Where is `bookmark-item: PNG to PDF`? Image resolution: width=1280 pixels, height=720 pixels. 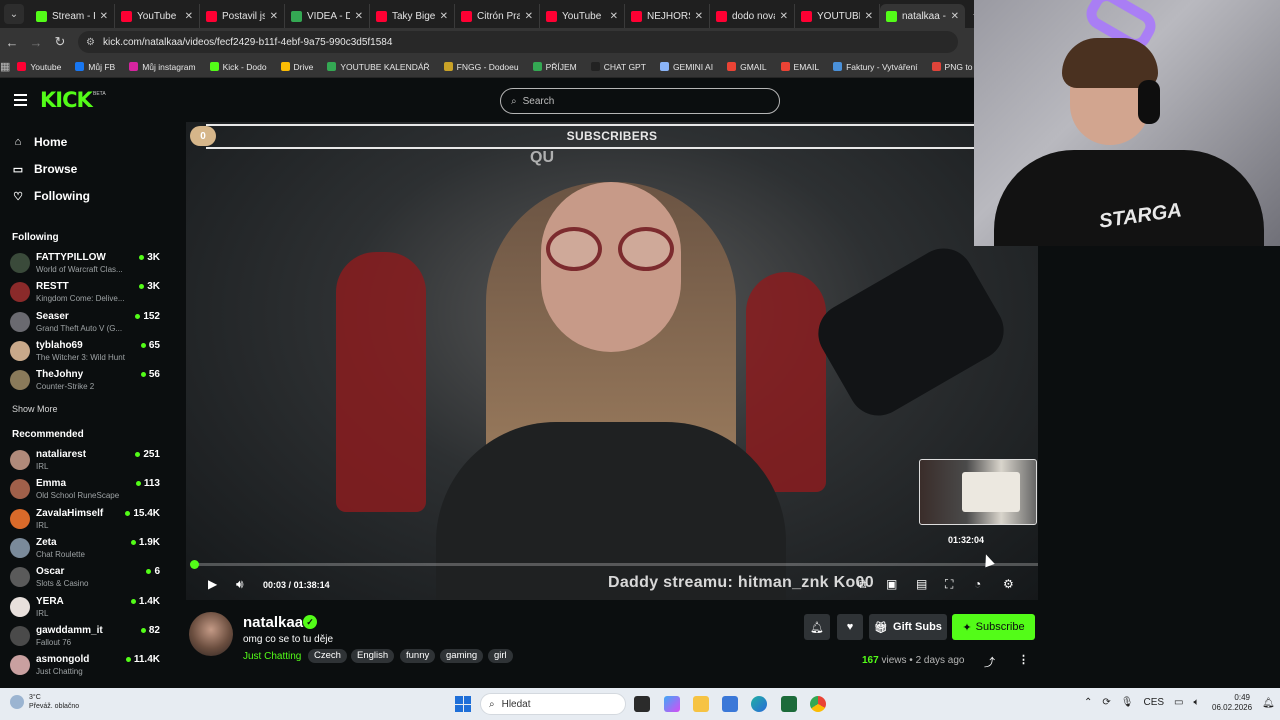
bookmark-item: PNG to PDF is located at coordinates (952, 67).